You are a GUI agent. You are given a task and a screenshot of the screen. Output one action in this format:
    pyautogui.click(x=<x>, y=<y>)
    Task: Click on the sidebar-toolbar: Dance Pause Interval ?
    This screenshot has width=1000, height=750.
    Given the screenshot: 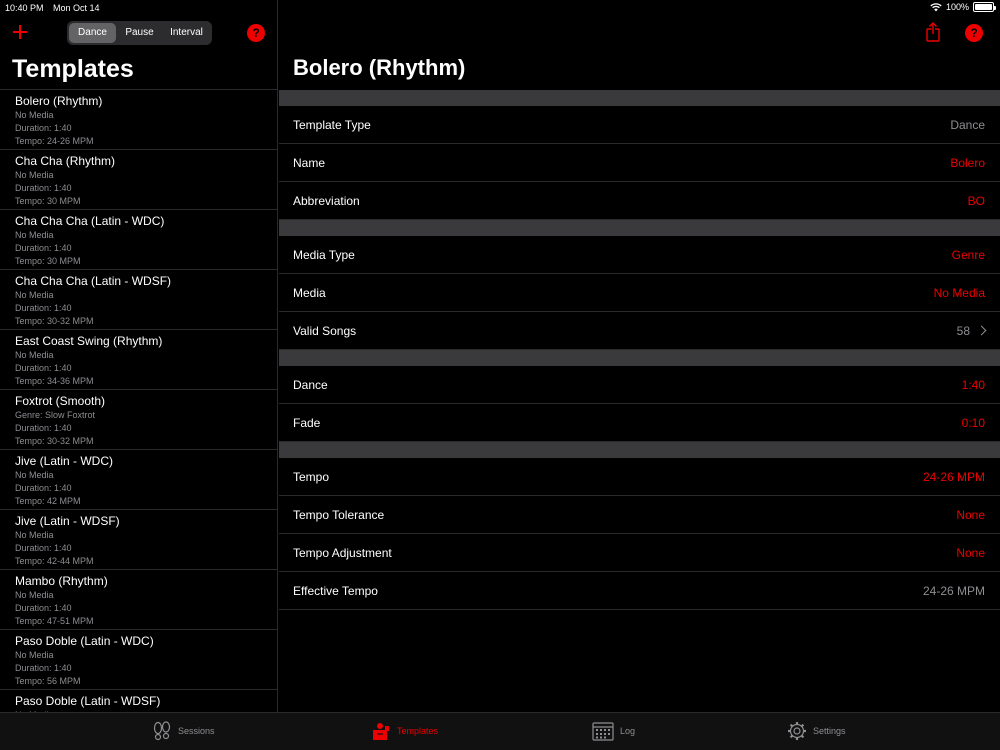 What is the action you would take?
    pyautogui.click(x=139, y=33)
    